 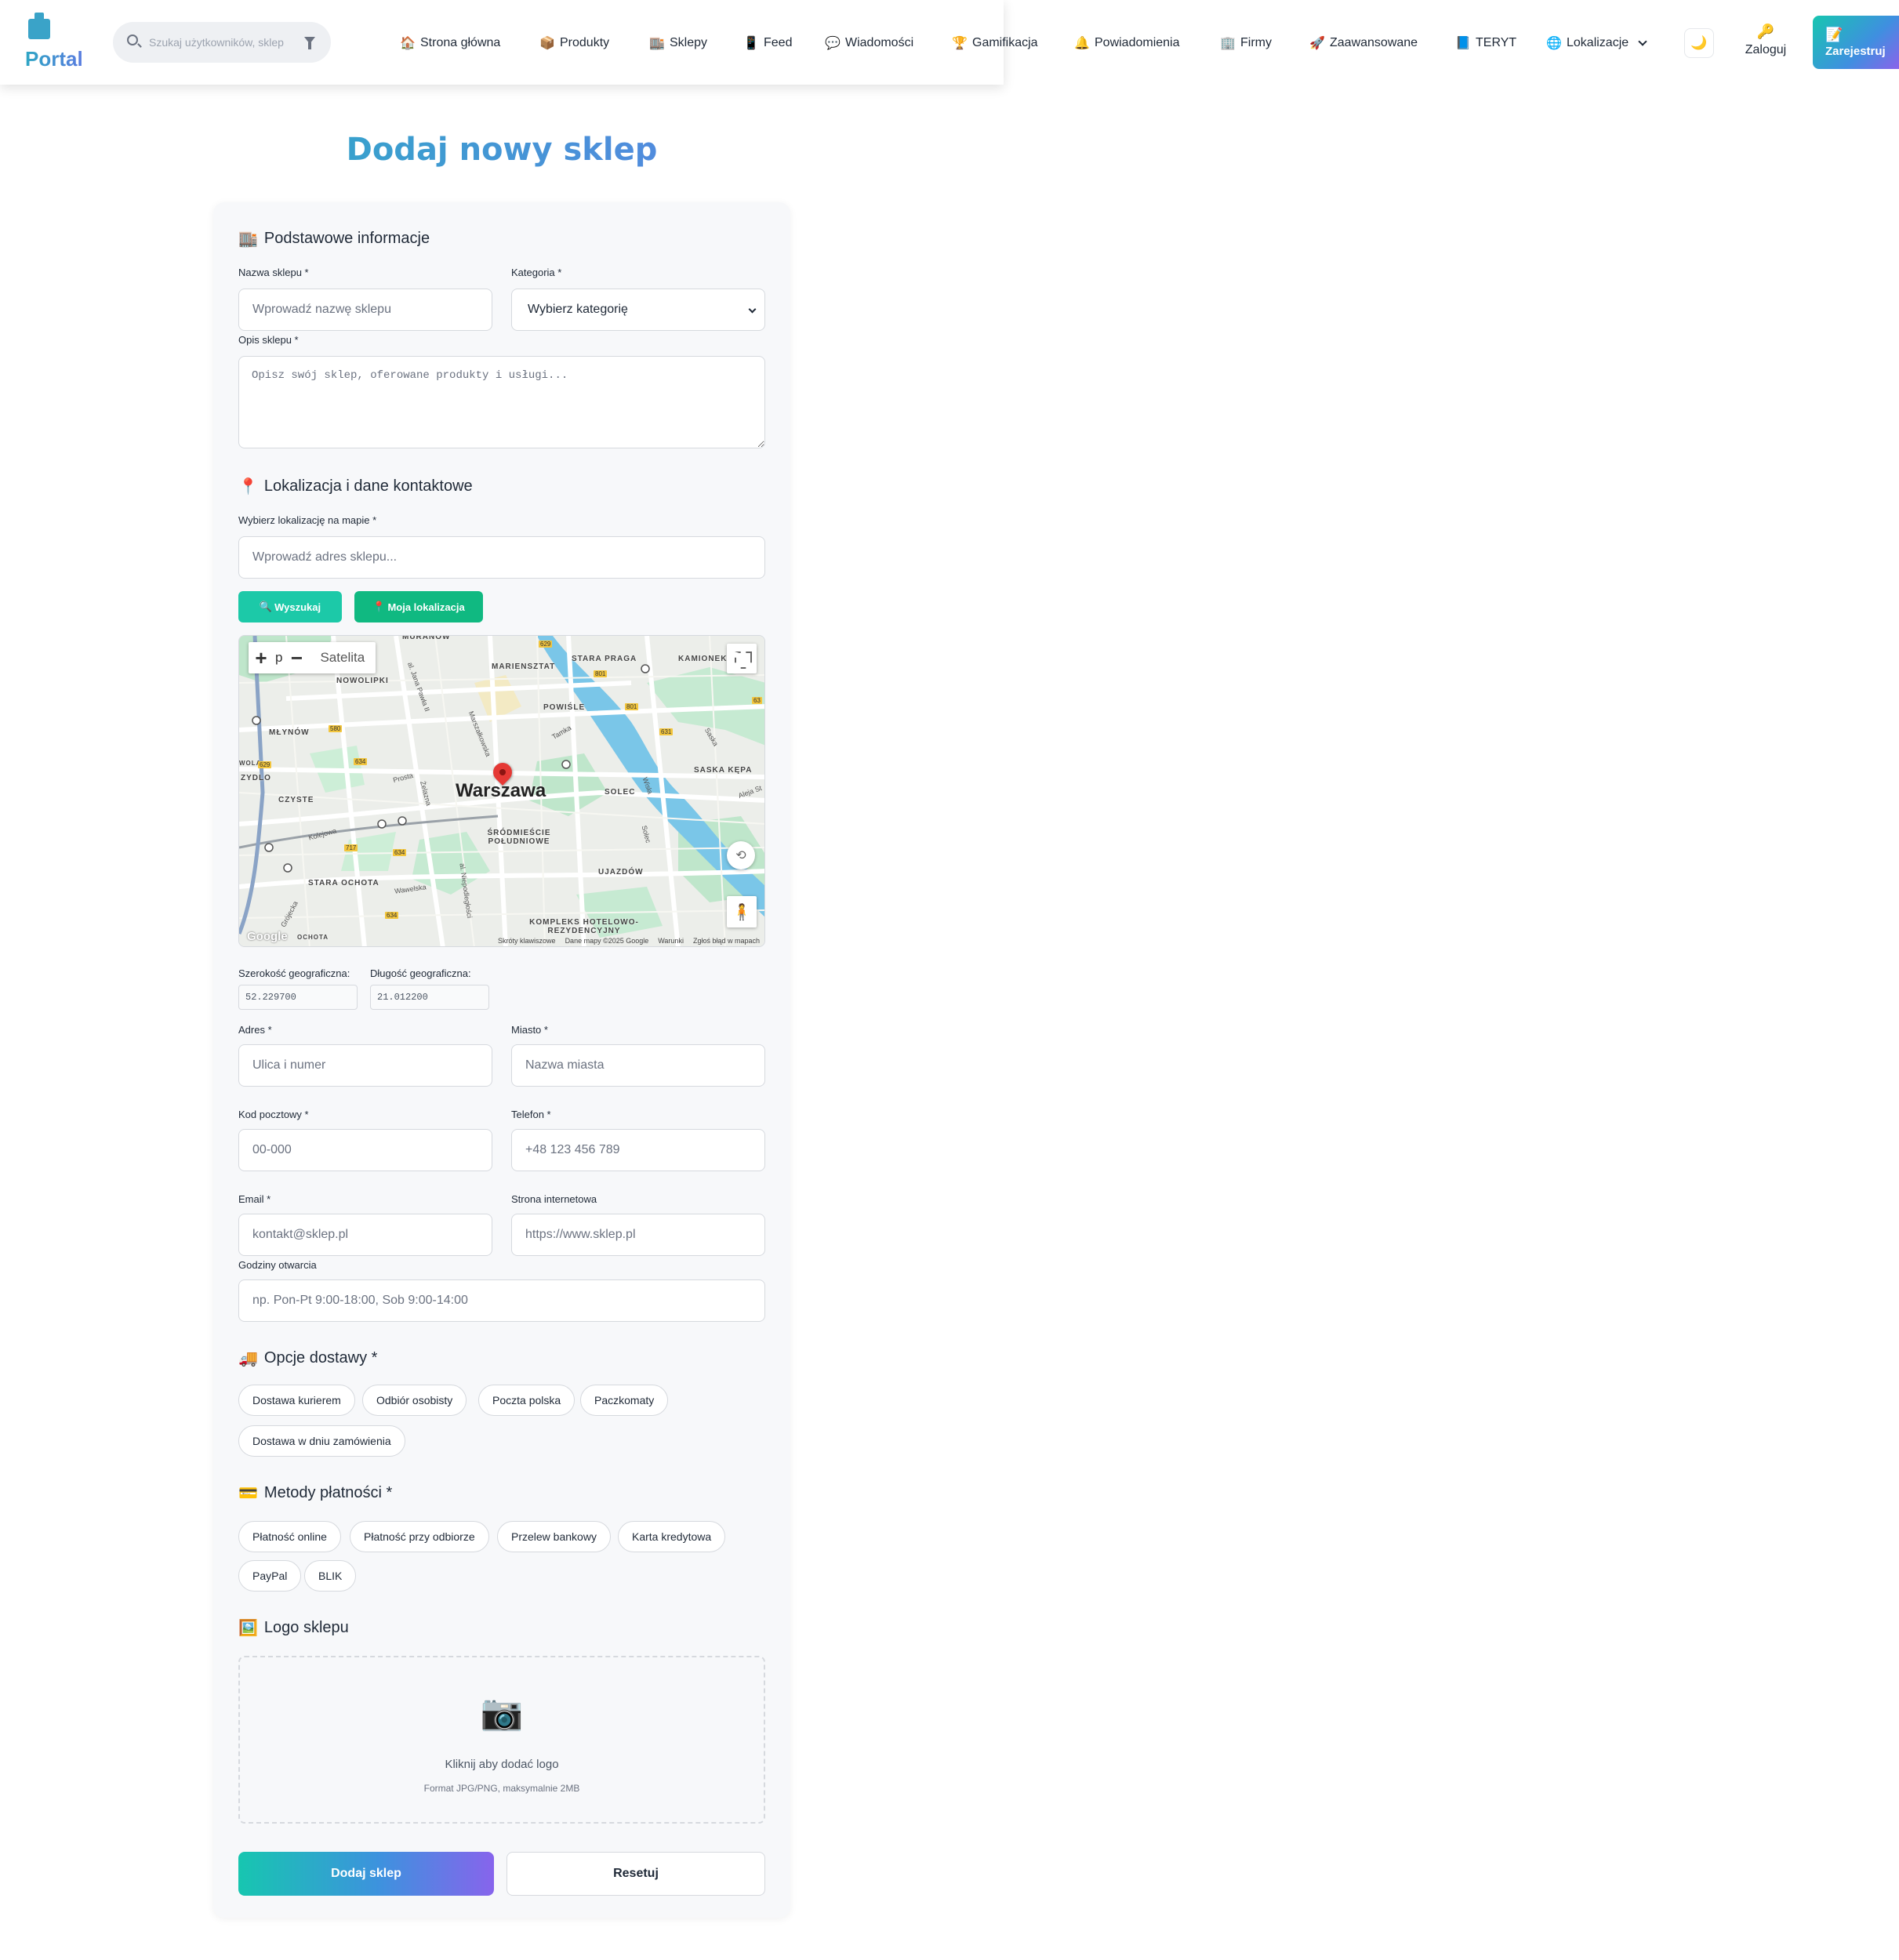 What do you see at coordinates (779, 42) in the screenshot?
I see `nav-feed-label: Feed` at bounding box center [779, 42].